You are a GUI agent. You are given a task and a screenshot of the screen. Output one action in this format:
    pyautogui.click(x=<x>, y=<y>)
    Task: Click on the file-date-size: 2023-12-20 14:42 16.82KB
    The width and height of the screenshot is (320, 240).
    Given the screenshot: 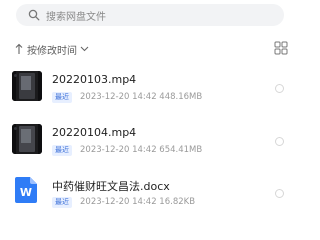 What is the action you would take?
    pyautogui.click(x=138, y=202)
    